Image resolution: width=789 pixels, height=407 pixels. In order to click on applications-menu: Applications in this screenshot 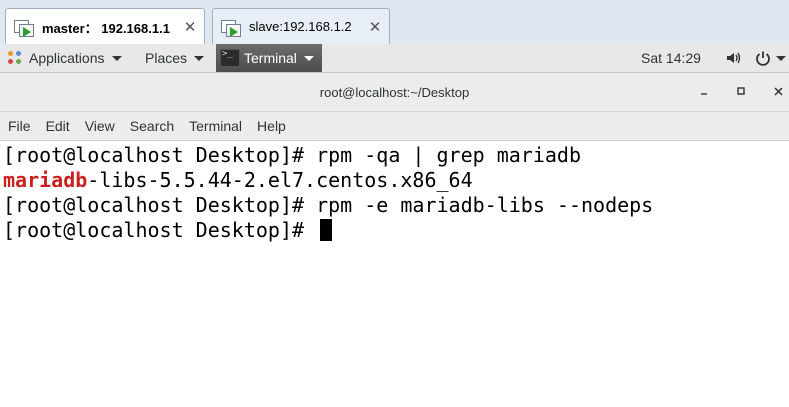, I will do `click(65, 58)`.